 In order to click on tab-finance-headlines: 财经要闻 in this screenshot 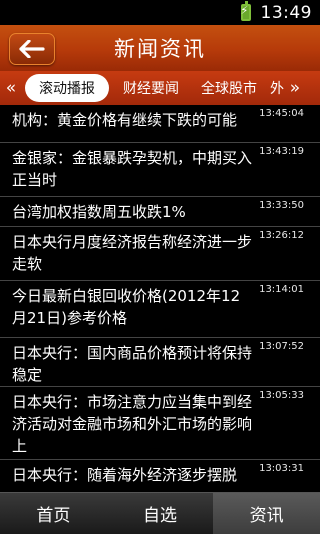, I will do `click(151, 88)`.